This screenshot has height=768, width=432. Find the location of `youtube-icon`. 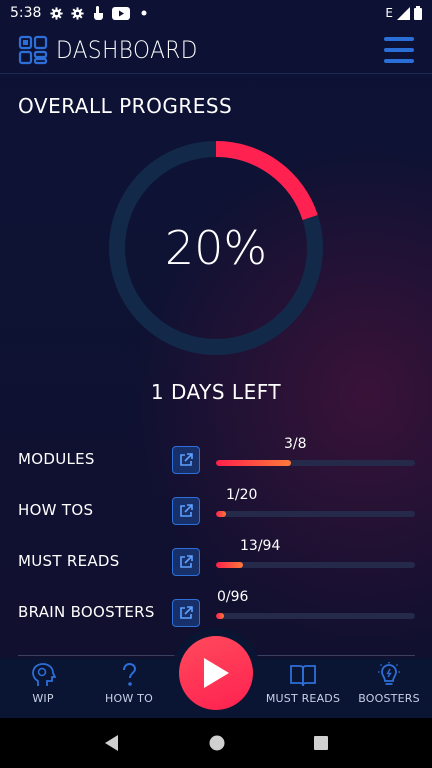

youtube-icon is located at coordinates (121, 13).